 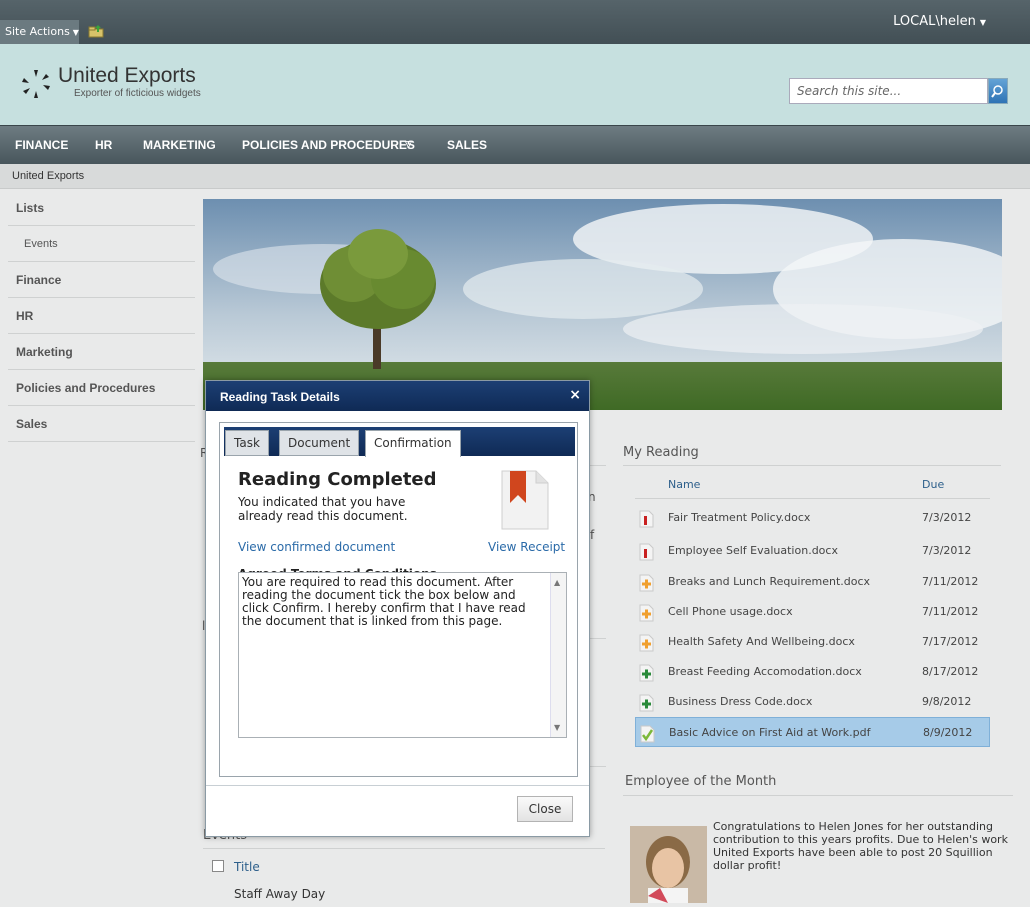 I want to click on leftnav-lists: Lists, so click(x=101, y=208).